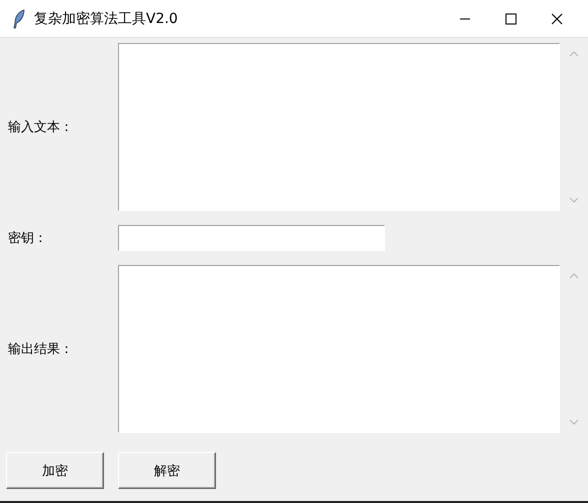 The width and height of the screenshot is (588, 503). Describe the element at coordinates (557, 18) in the screenshot. I see `close-icon` at that location.